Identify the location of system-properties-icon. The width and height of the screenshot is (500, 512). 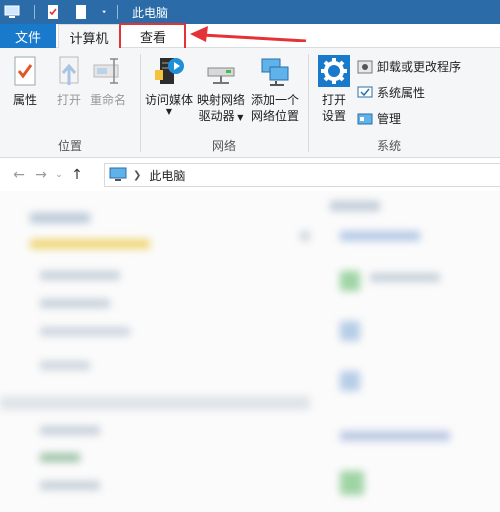
(365, 91).